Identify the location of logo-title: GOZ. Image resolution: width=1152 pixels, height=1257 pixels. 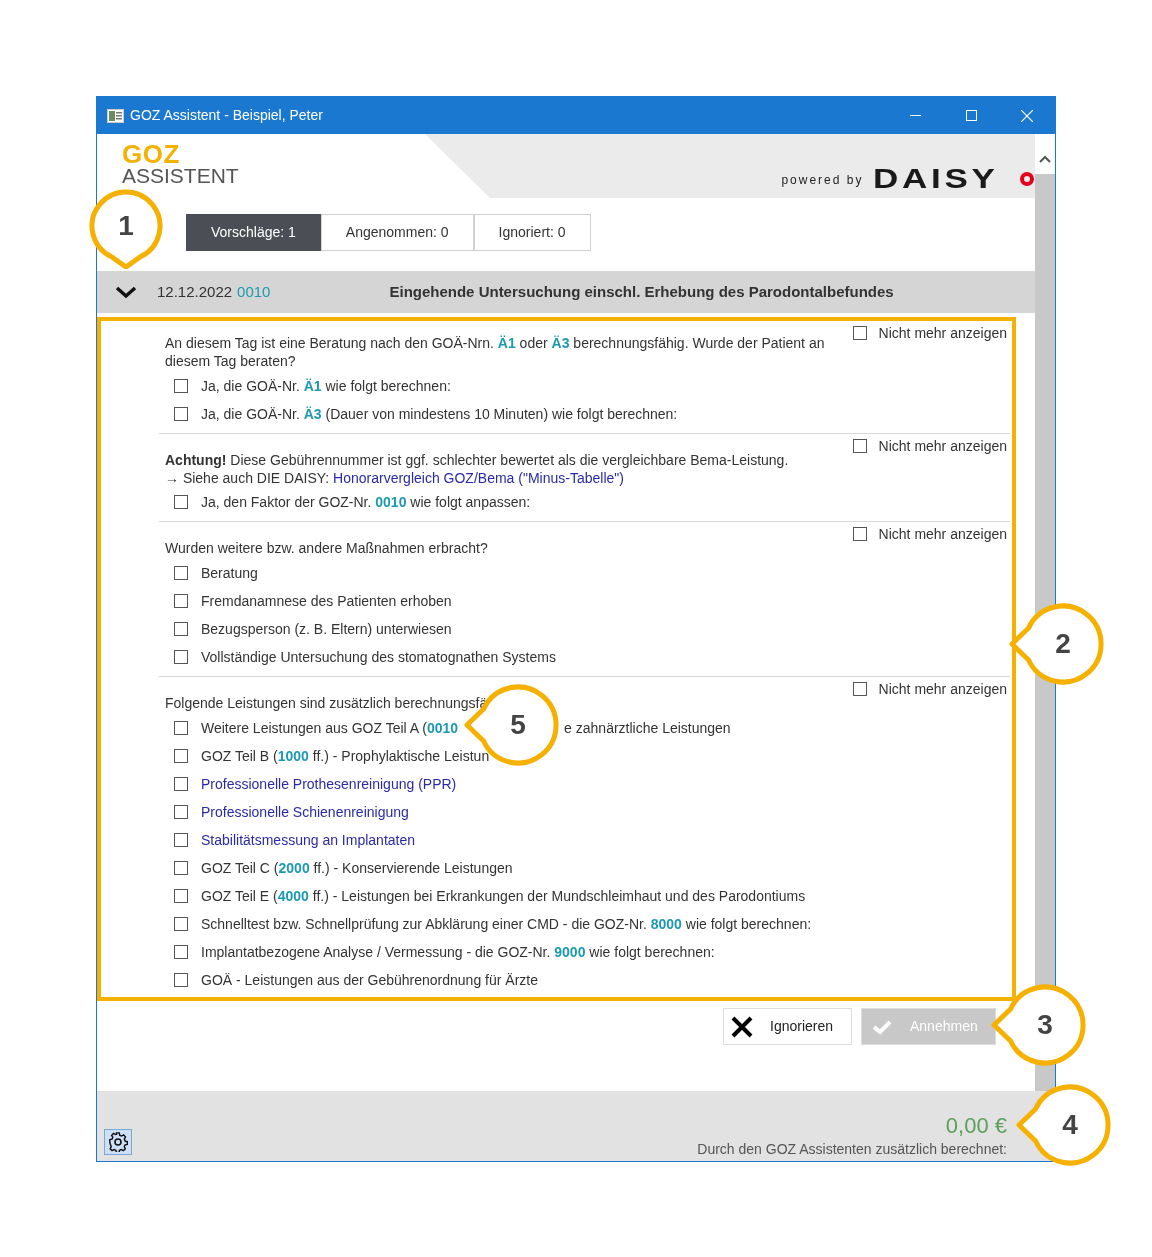
(151, 154).